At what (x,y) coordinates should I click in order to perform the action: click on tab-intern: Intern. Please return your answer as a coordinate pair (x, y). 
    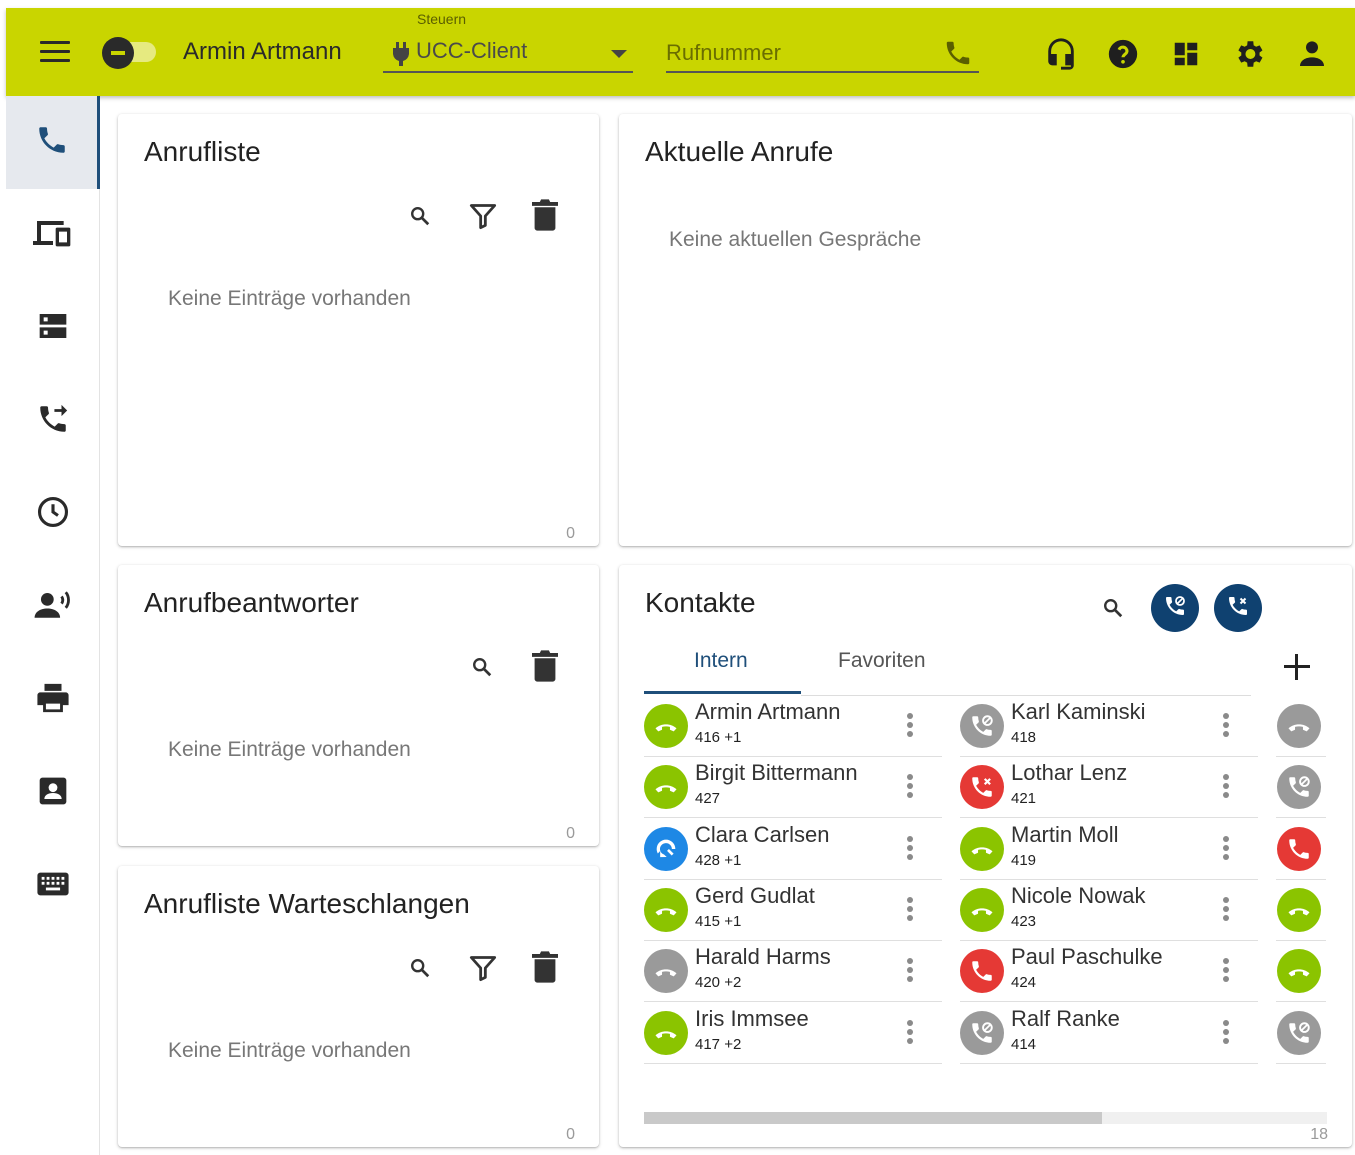
    Looking at the image, I should click on (721, 661).